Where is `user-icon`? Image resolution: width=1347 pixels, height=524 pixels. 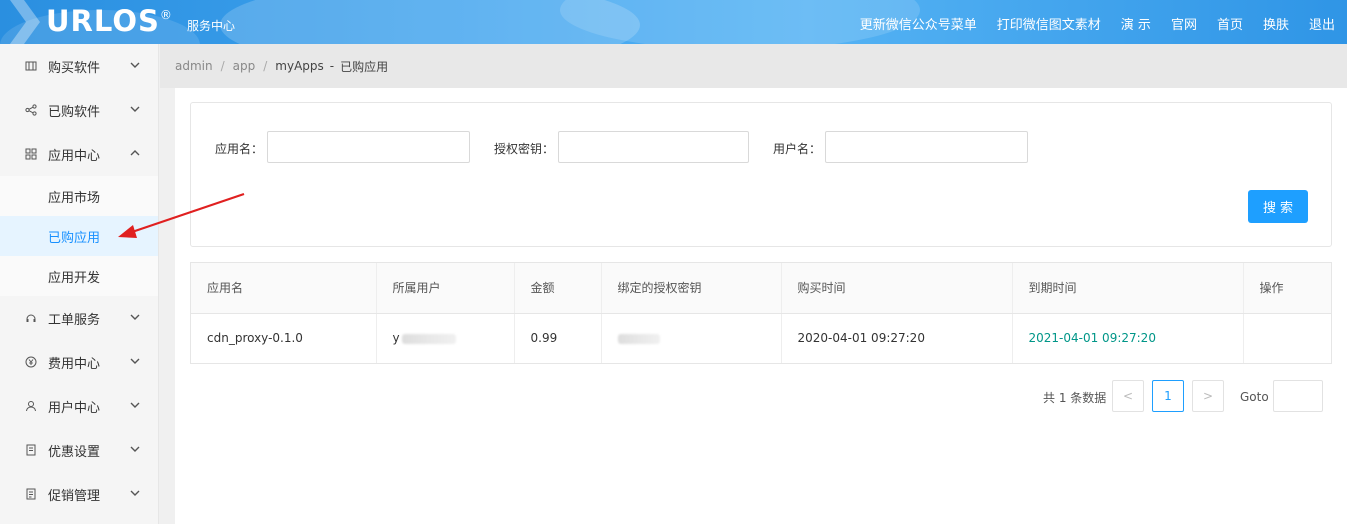 user-icon is located at coordinates (31, 406).